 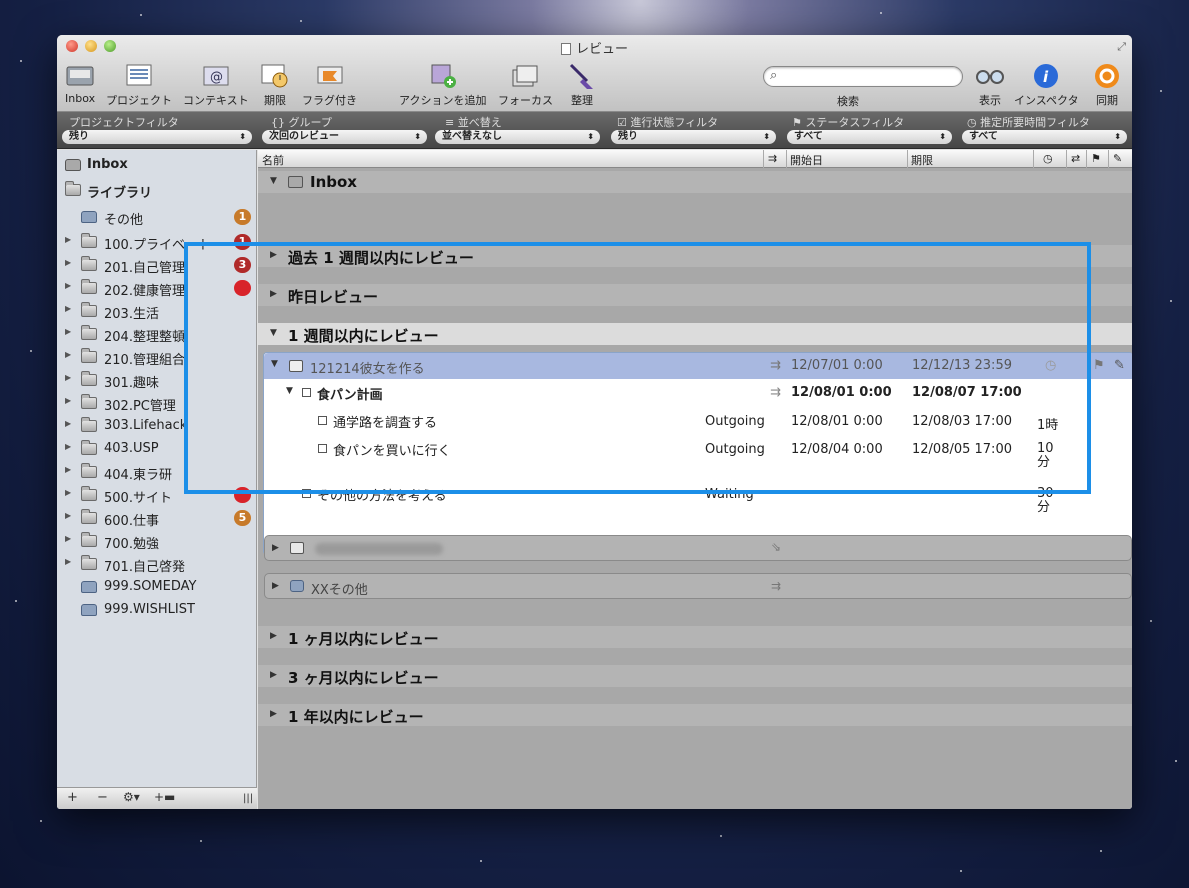 I want to click on resize-handle-icon: |||, so click(x=248, y=798).